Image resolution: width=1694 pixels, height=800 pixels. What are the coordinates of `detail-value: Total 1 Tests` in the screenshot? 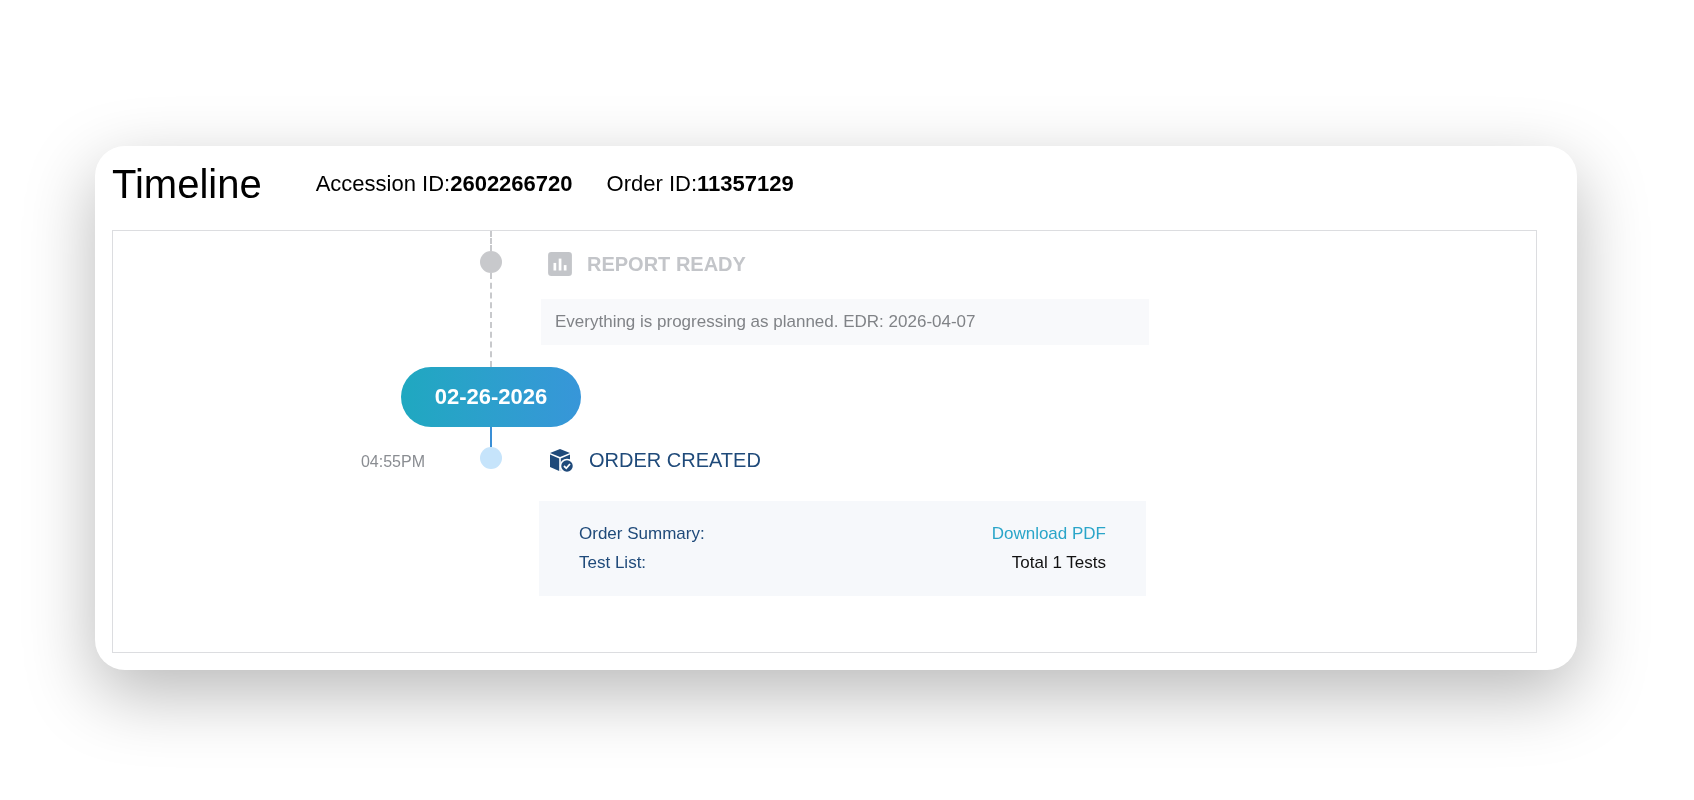 It's located at (1058, 563).